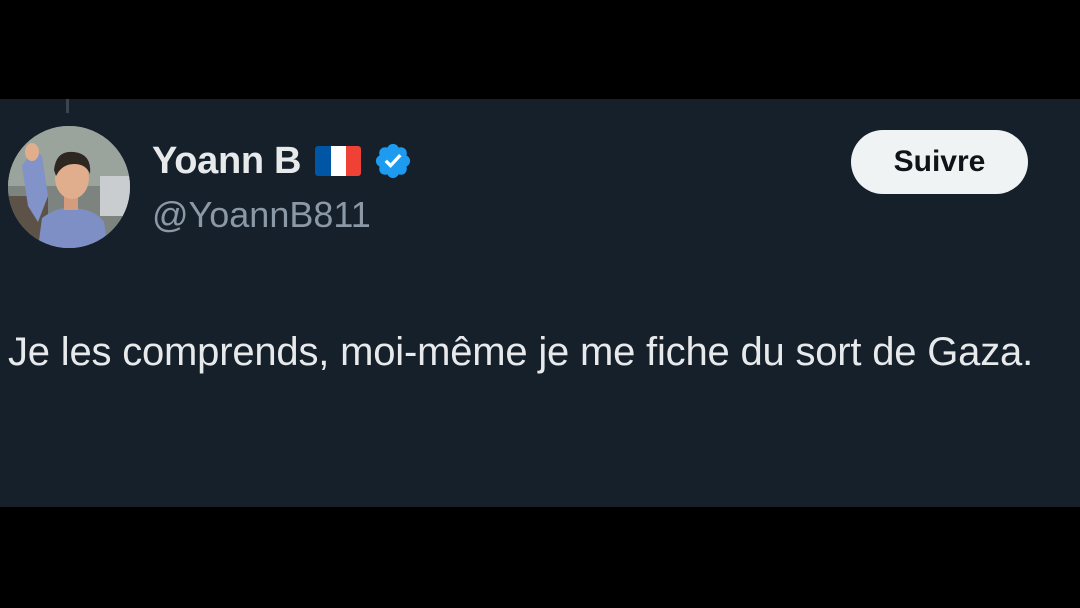 This screenshot has height=608, width=1080. I want to click on tweet-author-header: Yoann B @YoannB811, so click(282, 192).